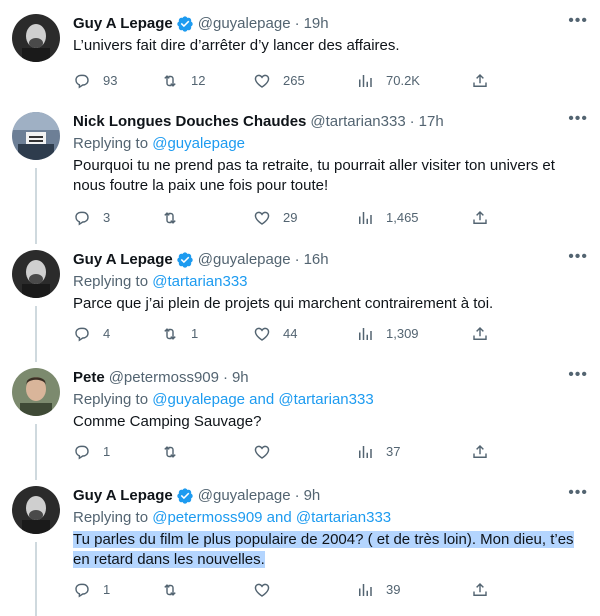  I want to click on views-button: 1,309, so click(387, 334).